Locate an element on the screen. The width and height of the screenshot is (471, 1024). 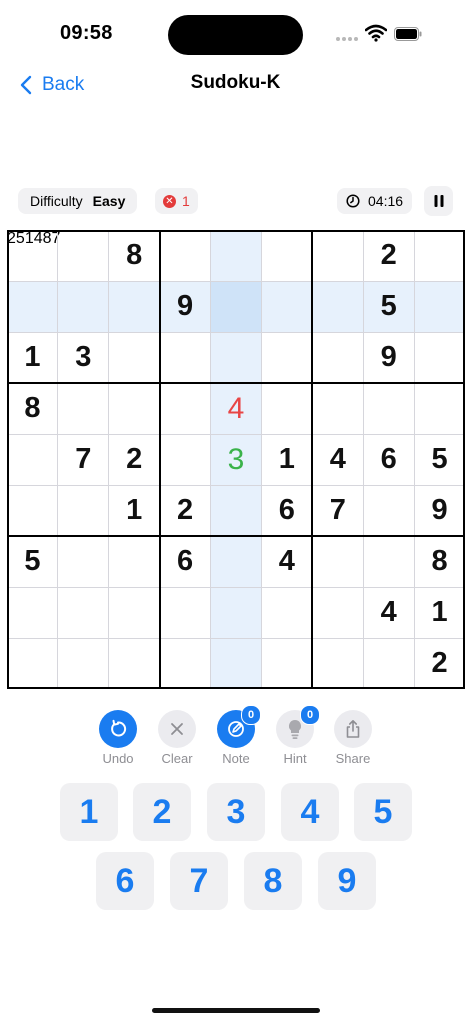
undo-button: Undo is located at coordinates (118, 738).